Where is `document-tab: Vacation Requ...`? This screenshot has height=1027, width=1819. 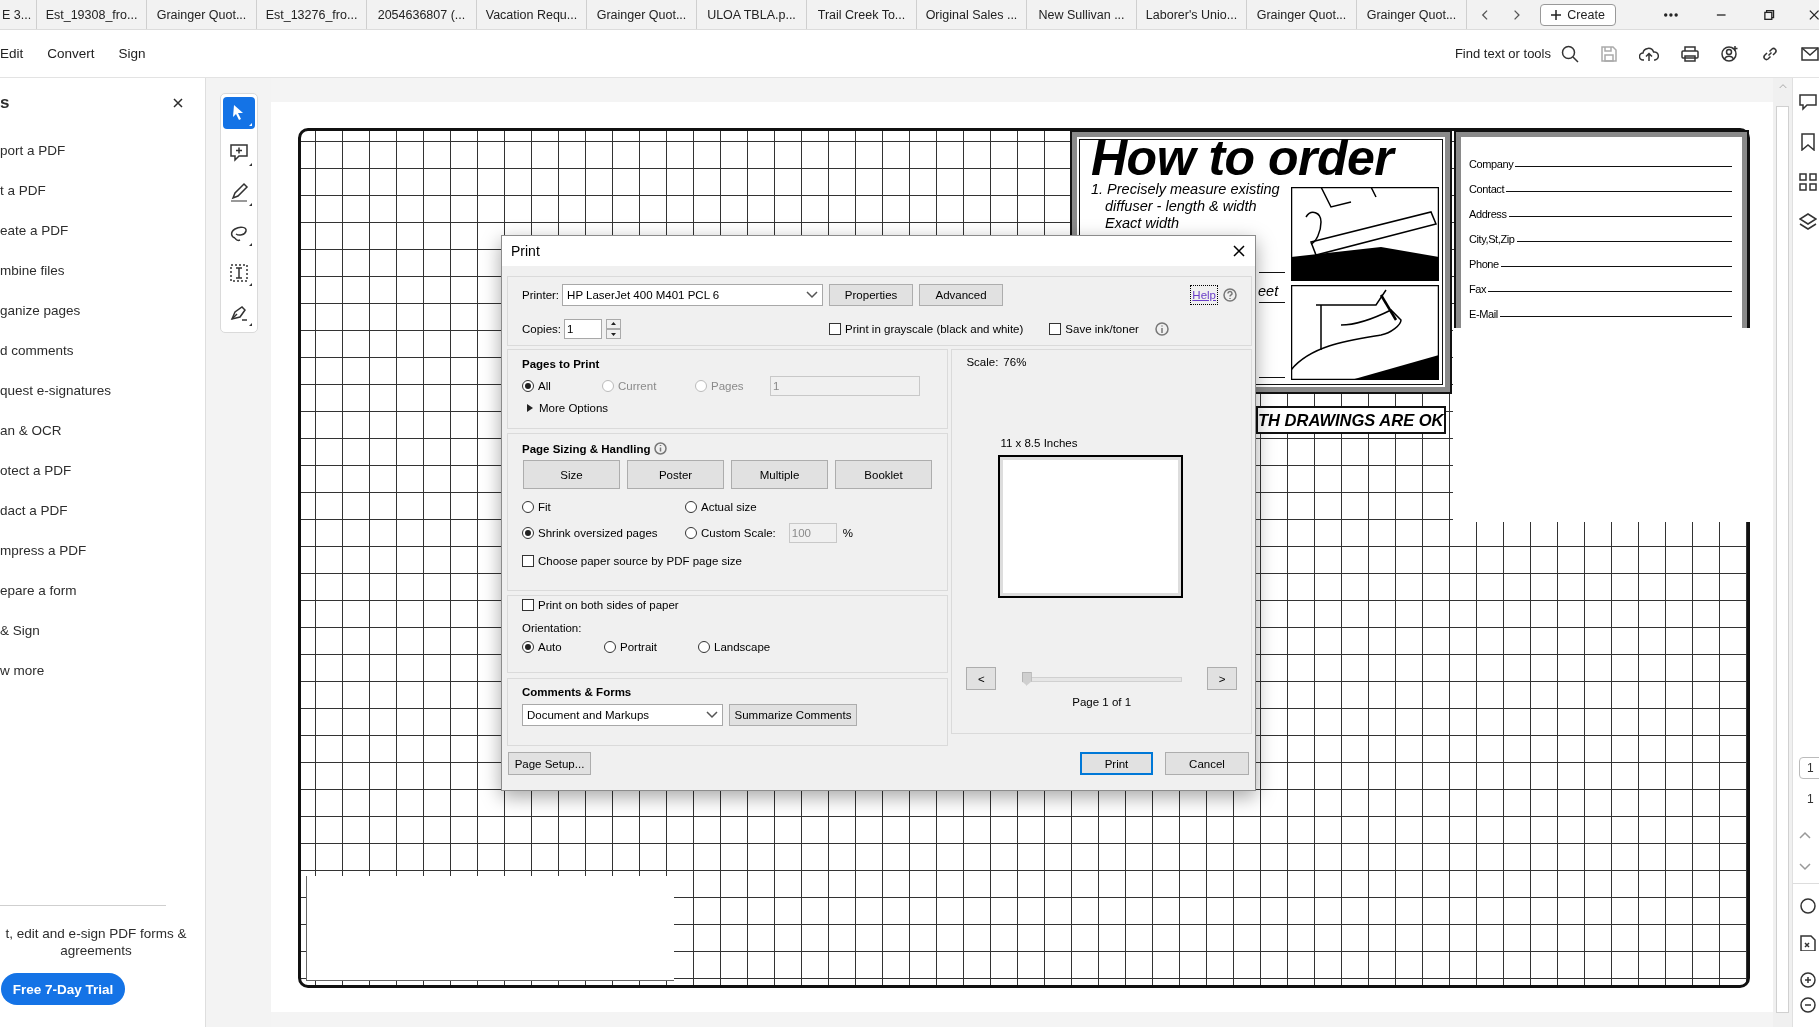 document-tab: Vacation Requ... is located at coordinates (532, 14).